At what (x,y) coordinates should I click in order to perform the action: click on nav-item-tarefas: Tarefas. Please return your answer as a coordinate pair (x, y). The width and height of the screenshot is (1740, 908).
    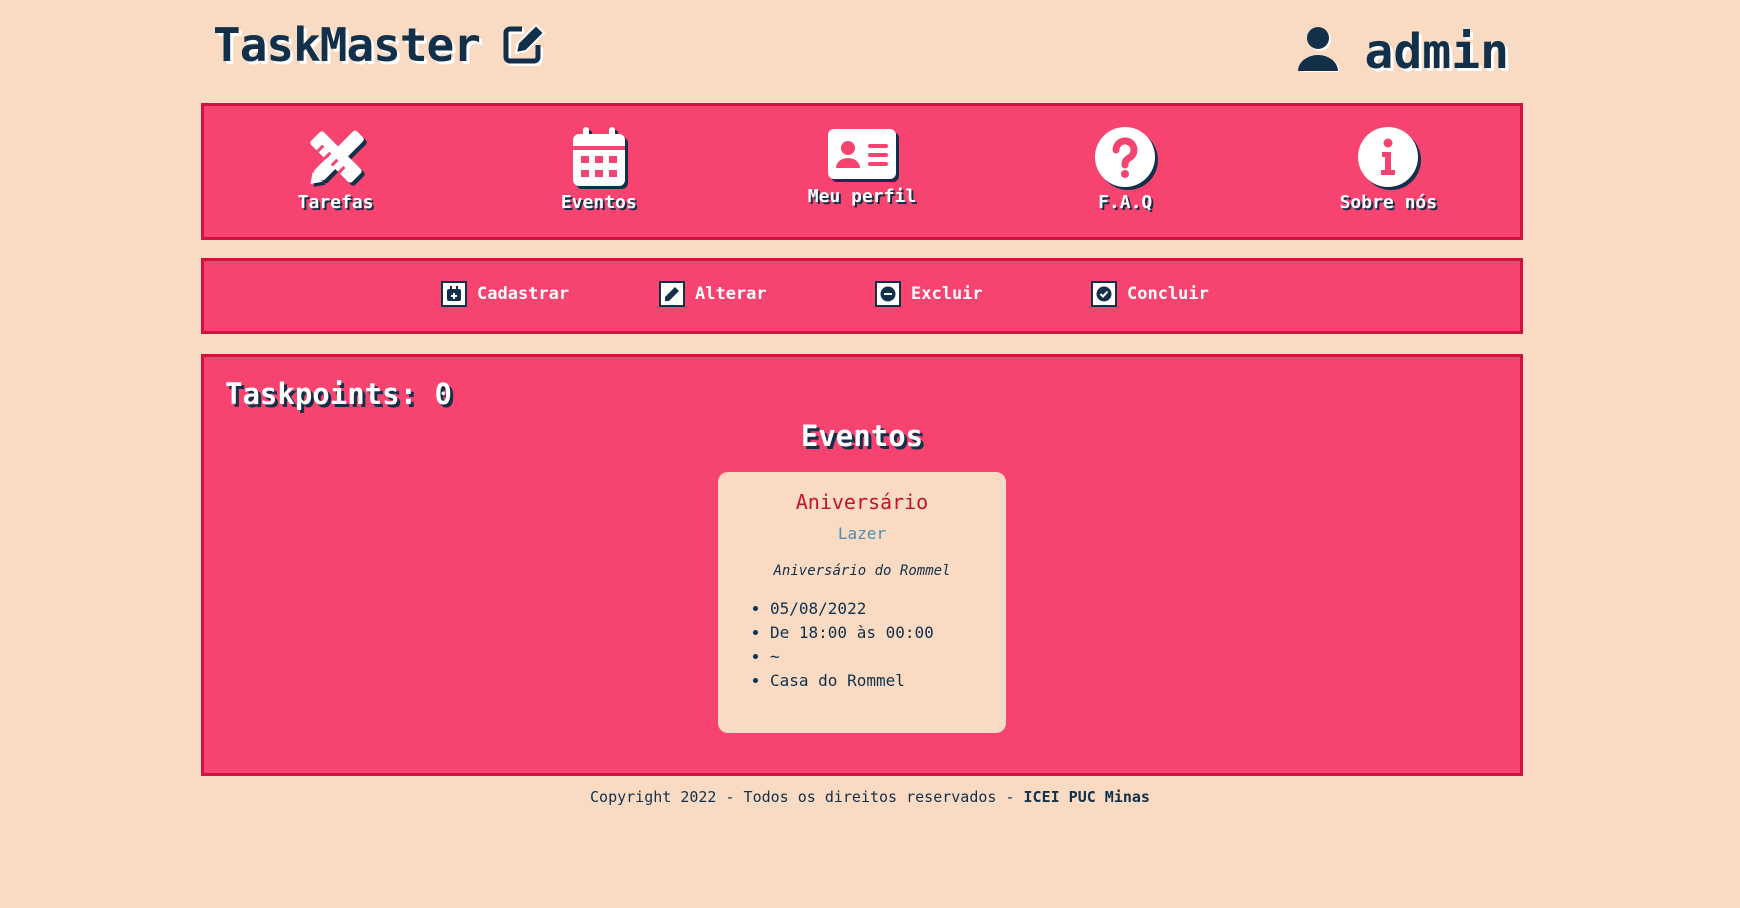
    Looking at the image, I should click on (336, 169).